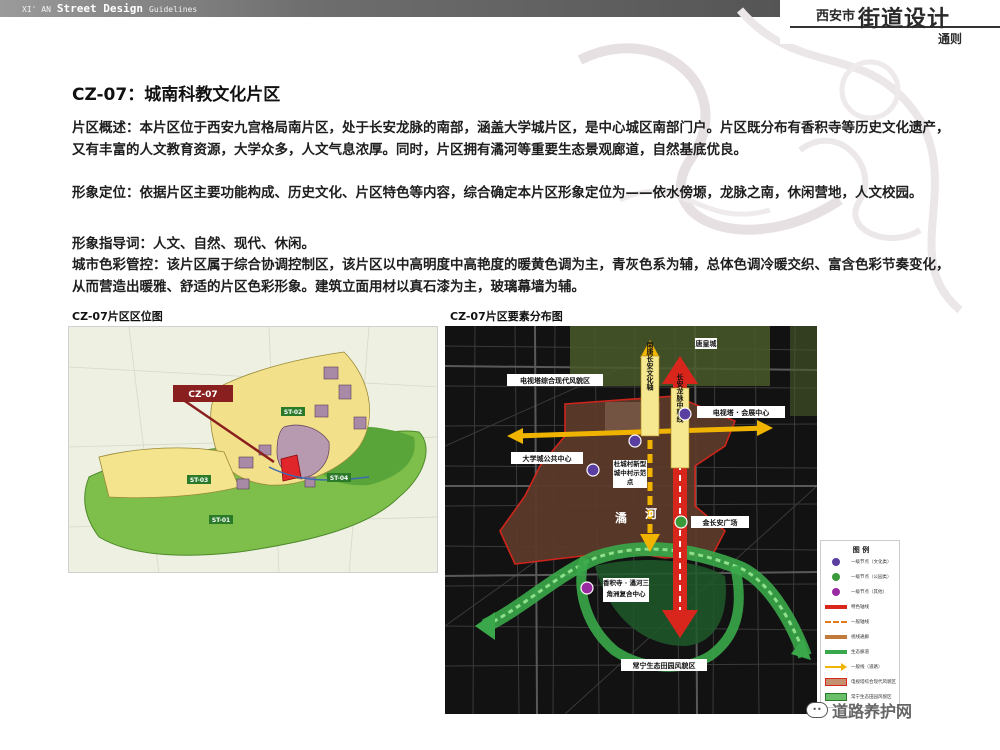  I want to click on legend-purple-dot-icon, so click(836, 562).